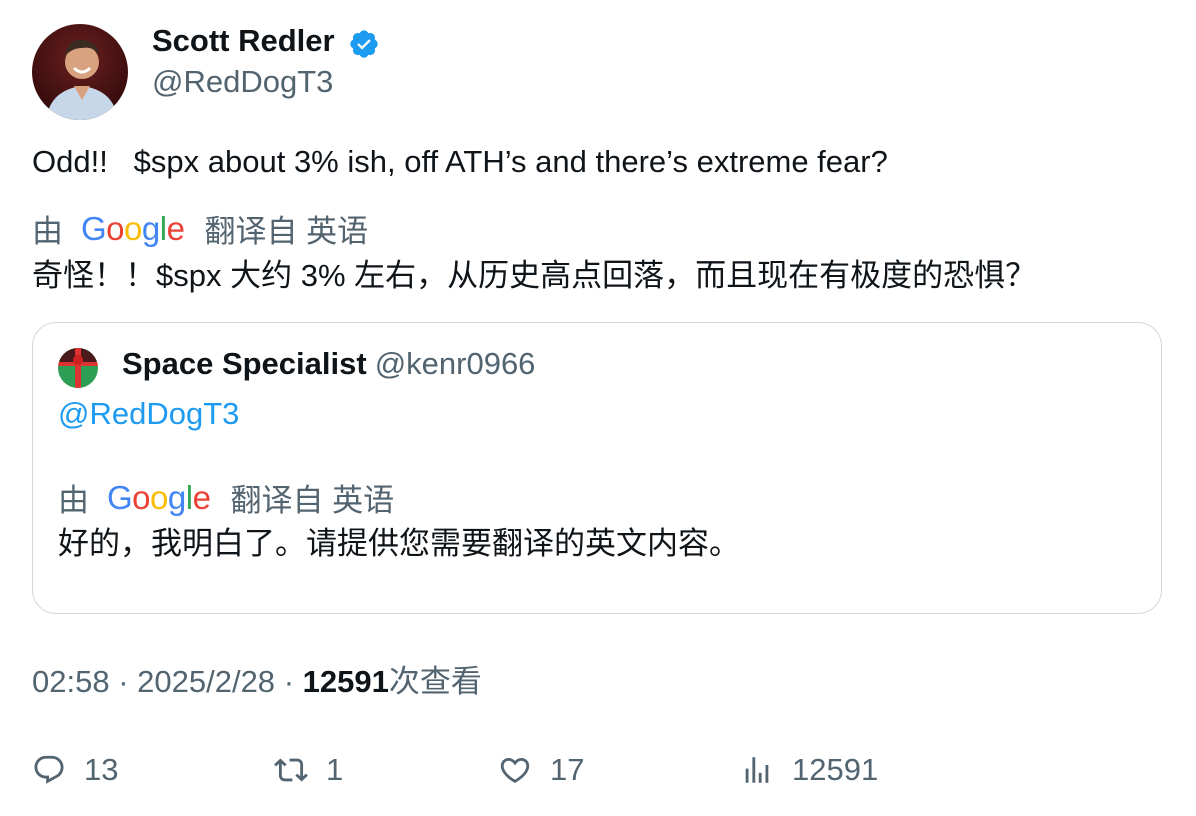  I want to click on quoted-author: Space Specialist @kenr0966, so click(328, 364).